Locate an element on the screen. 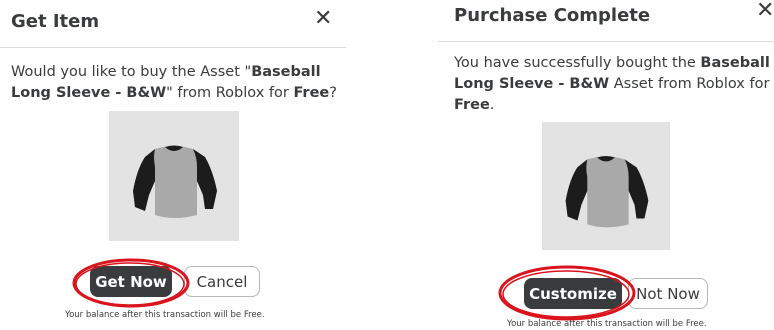 The width and height of the screenshot is (774, 330). message-suffix: . is located at coordinates (492, 105).